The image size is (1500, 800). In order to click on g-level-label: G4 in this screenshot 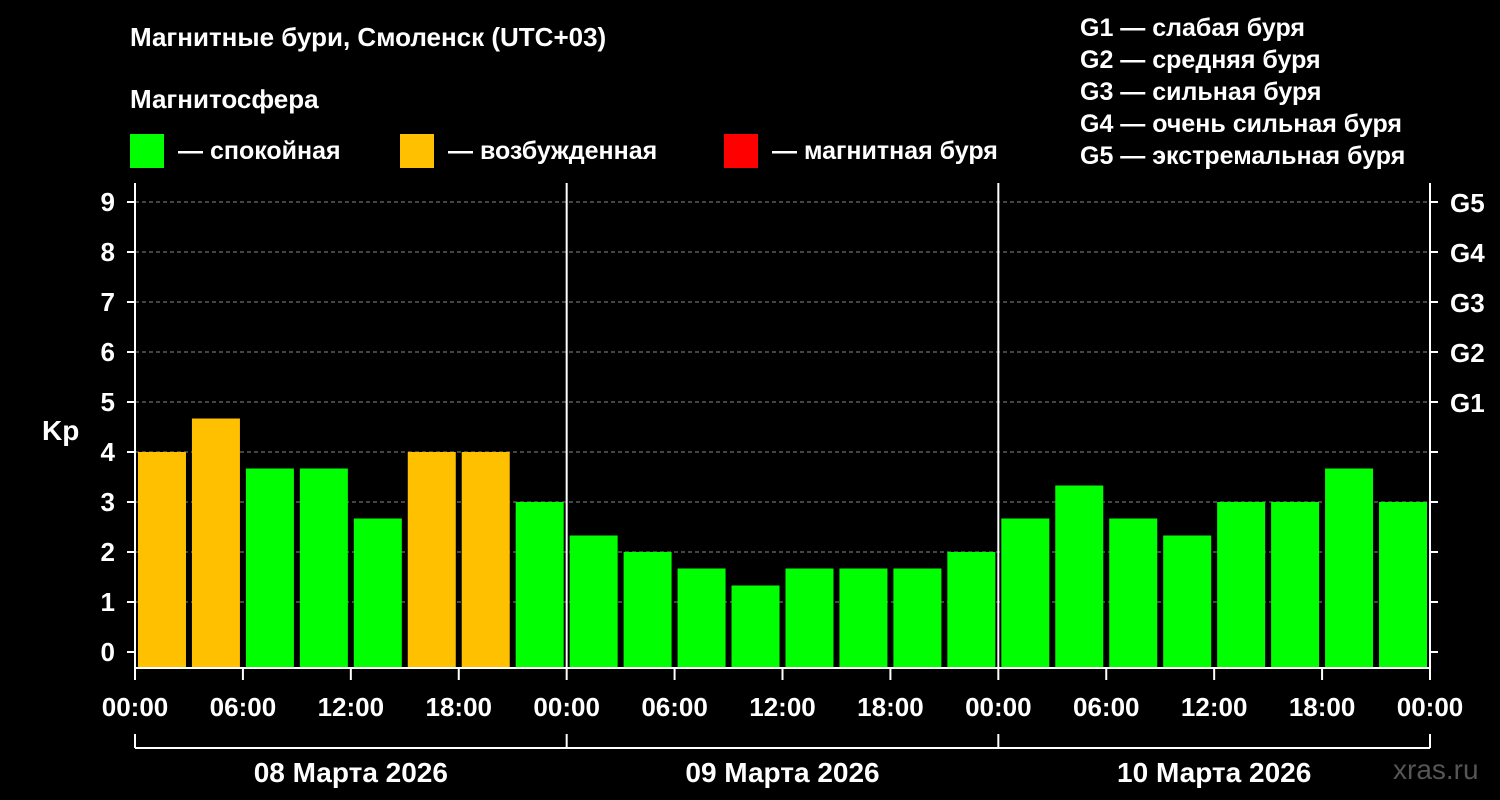, I will do `click(1467, 253)`.